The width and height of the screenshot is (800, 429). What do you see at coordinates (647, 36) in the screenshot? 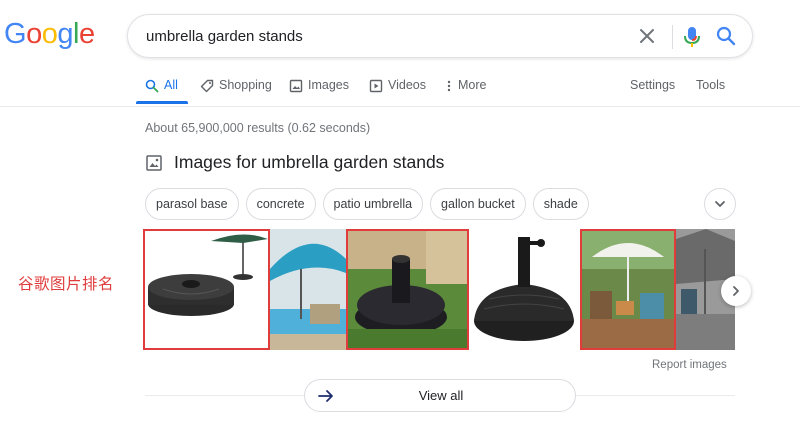
I see `close-icon` at bounding box center [647, 36].